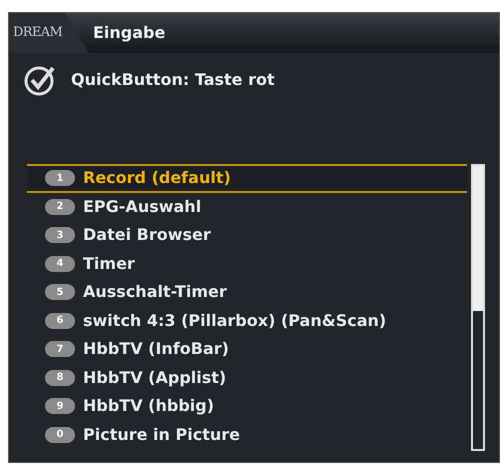 This screenshot has width=500, height=465. I want to click on number-badge: 4, so click(60, 264).